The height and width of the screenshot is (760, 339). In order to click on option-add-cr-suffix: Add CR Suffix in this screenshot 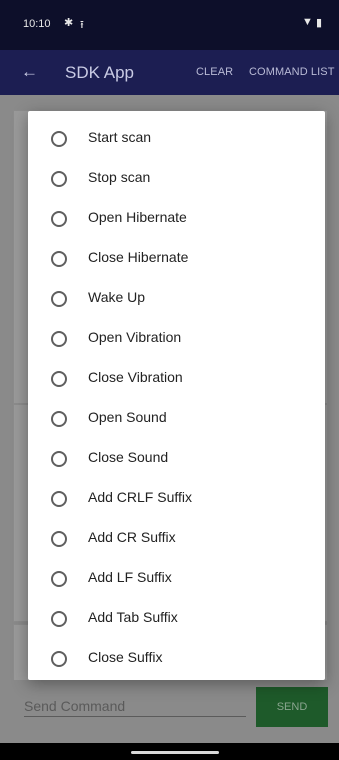, I will do `click(176, 539)`.